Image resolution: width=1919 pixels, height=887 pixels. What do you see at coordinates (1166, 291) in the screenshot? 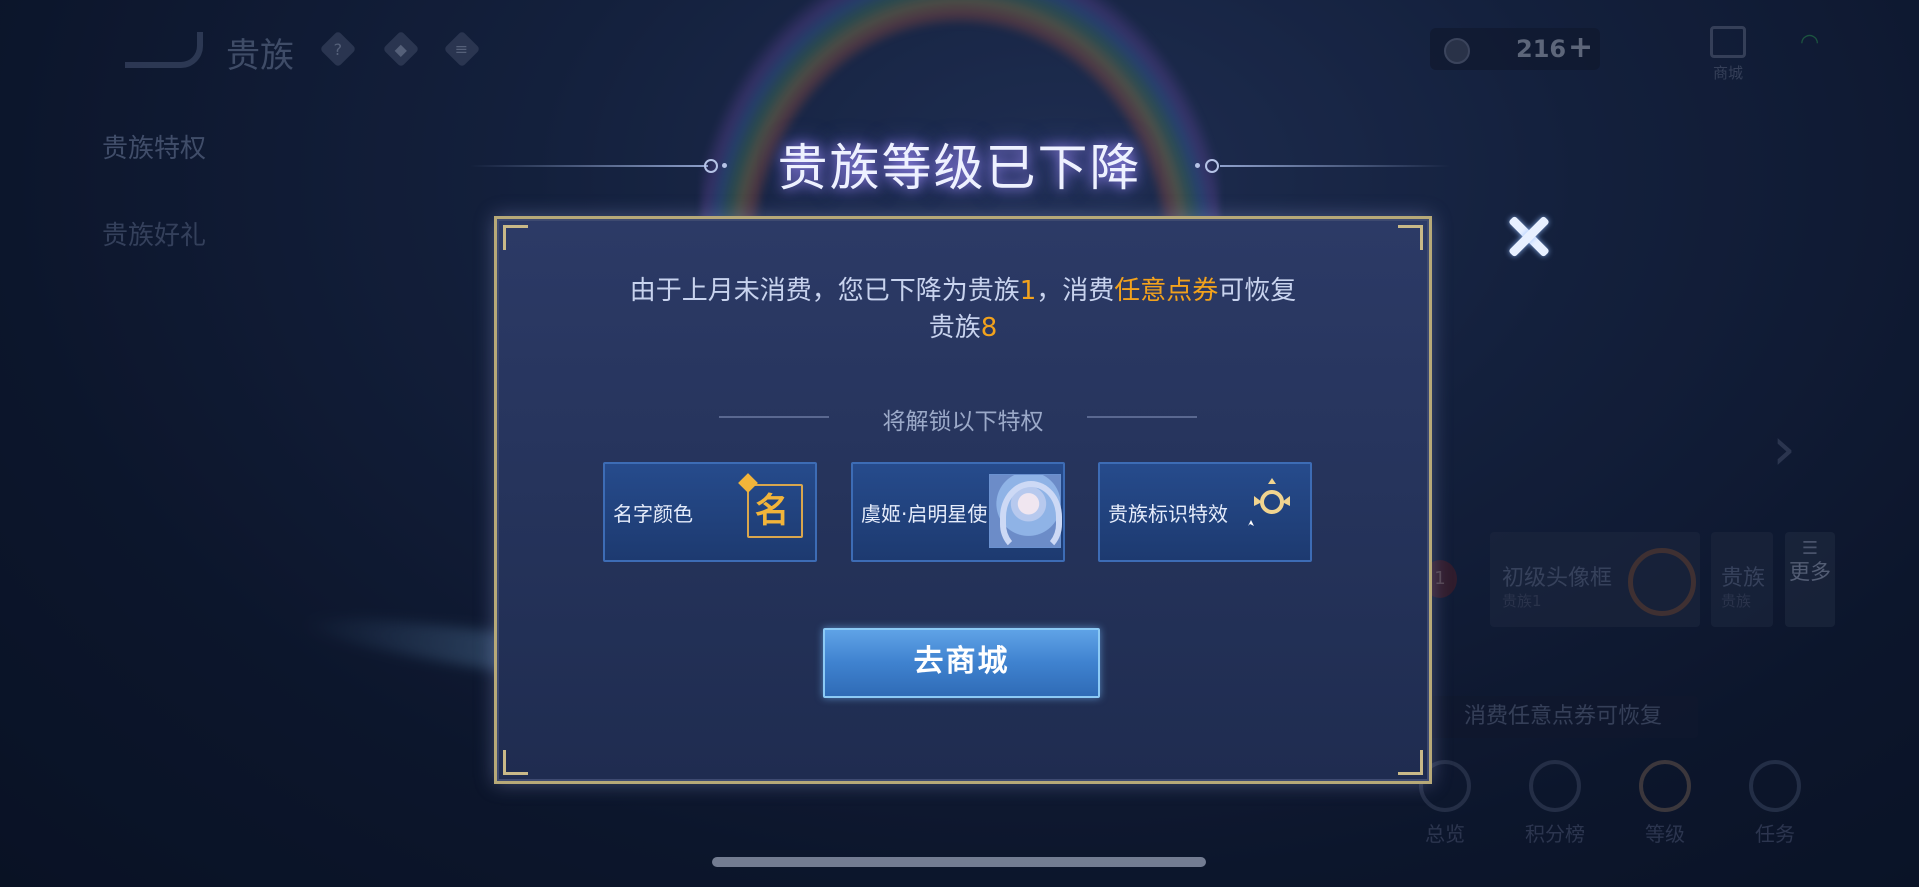
I see `highlight-currency: 任意点券` at bounding box center [1166, 291].